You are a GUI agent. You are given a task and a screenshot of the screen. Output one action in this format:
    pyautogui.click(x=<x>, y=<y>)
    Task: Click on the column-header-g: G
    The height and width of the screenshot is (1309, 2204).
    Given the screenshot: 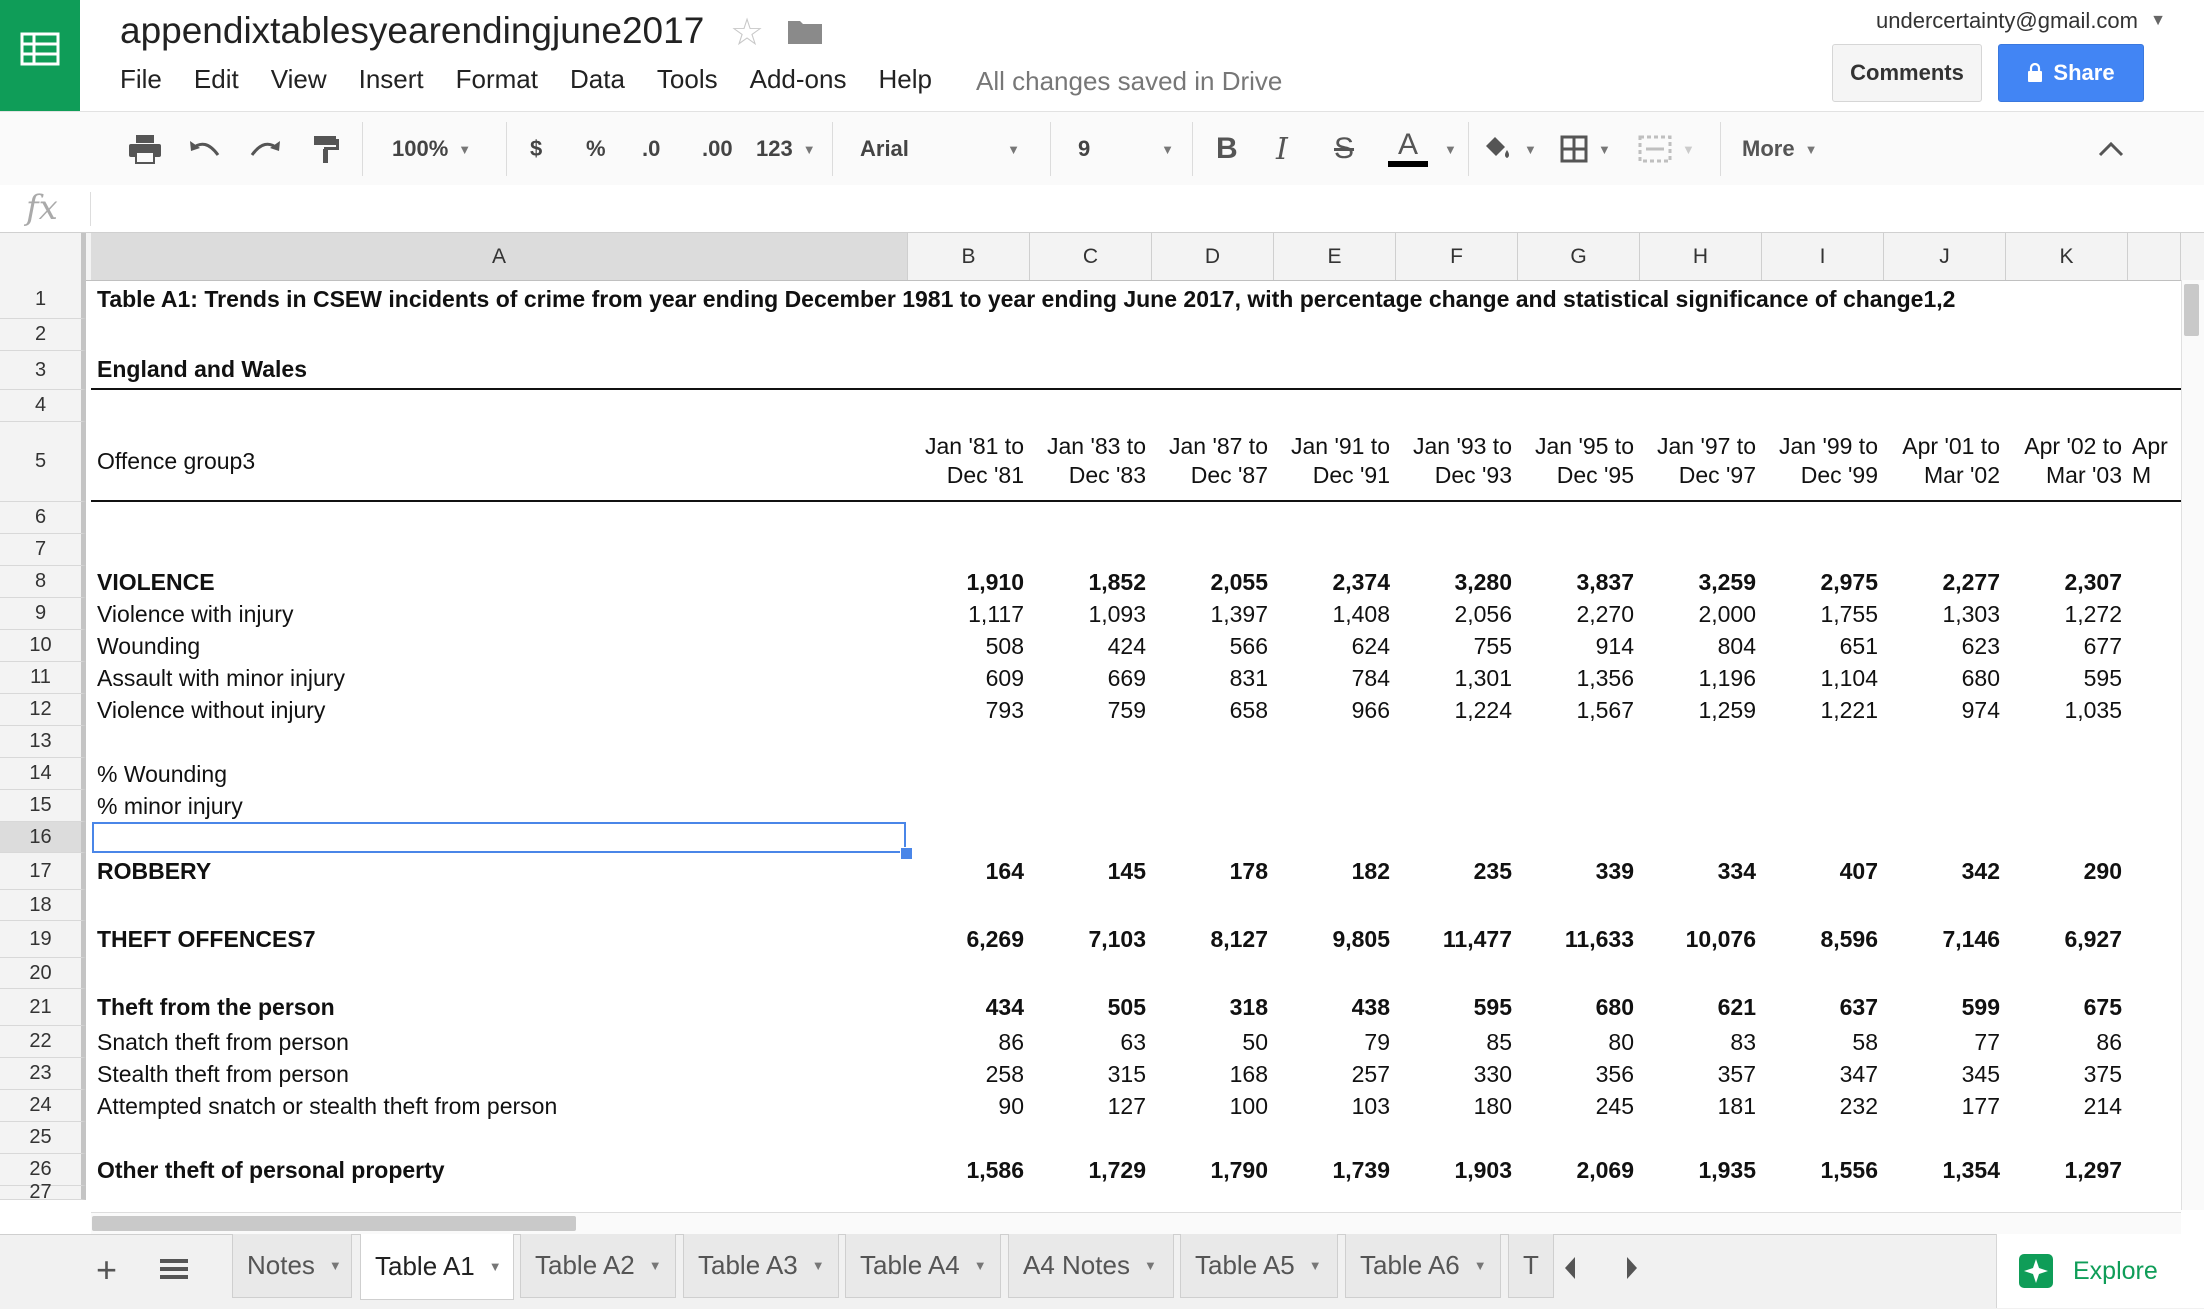 What is the action you would take?
    pyautogui.click(x=1579, y=256)
    